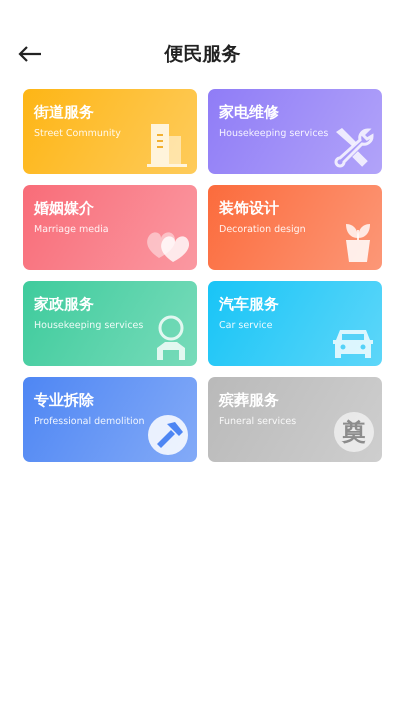  I want to click on service-card: 汽车服务 Car service, so click(295, 323).